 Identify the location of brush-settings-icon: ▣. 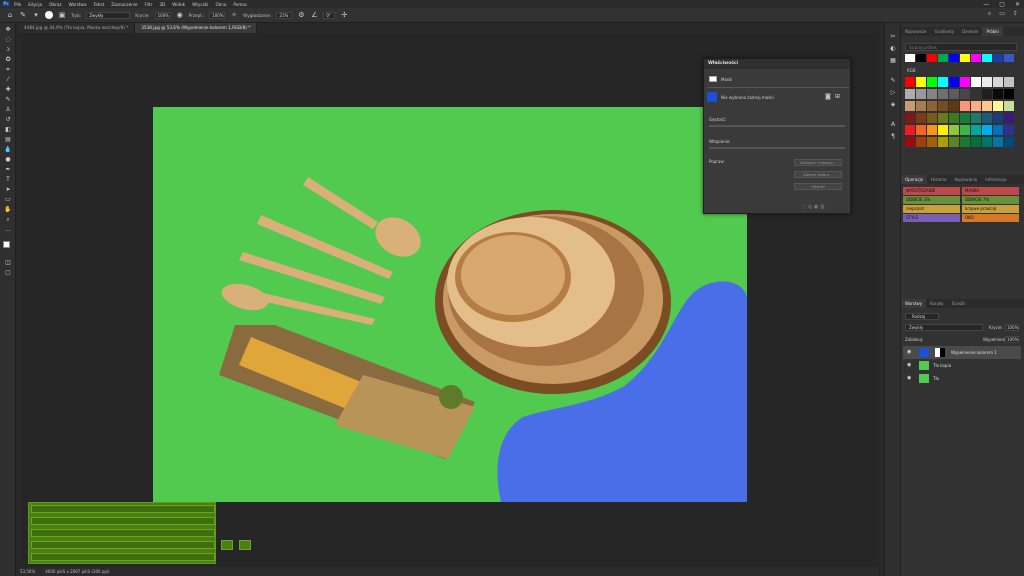
(62, 15).